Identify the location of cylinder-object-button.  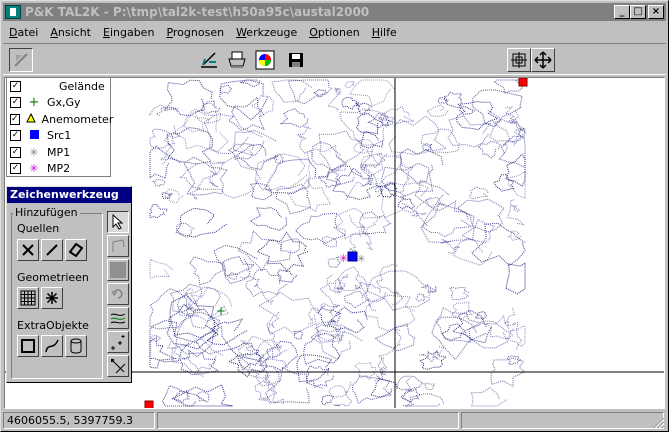
(76, 346).